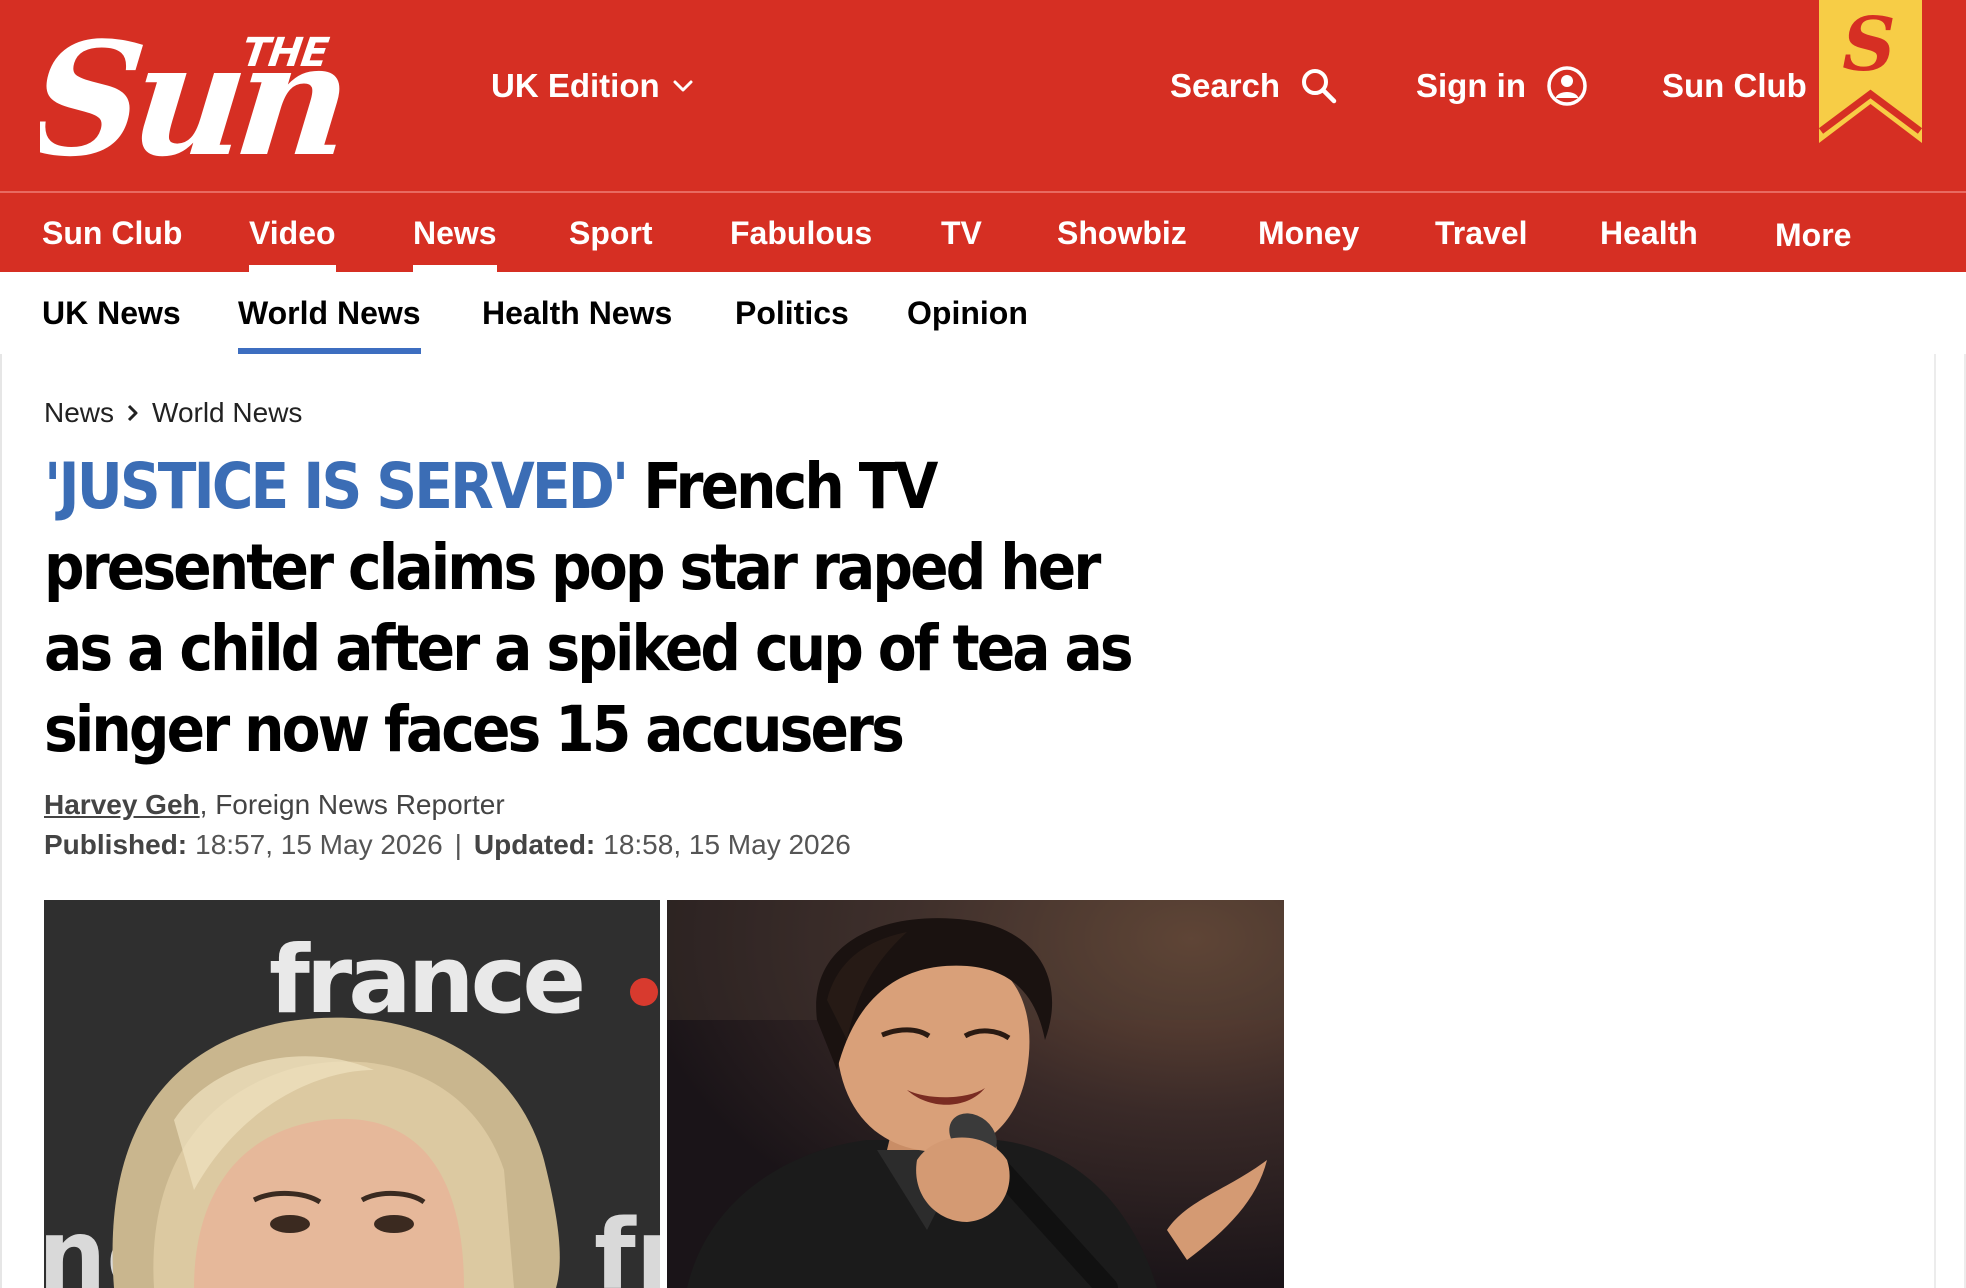 The height and width of the screenshot is (1288, 1966). What do you see at coordinates (455, 232) in the screenshot?
I see `nav-item-news: News` at bounding box center [455, 232].